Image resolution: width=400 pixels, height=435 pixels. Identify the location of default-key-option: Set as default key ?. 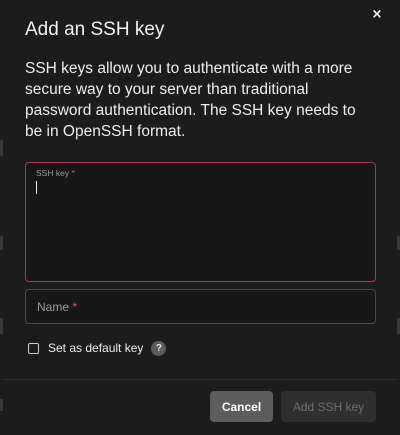
(97, 348).